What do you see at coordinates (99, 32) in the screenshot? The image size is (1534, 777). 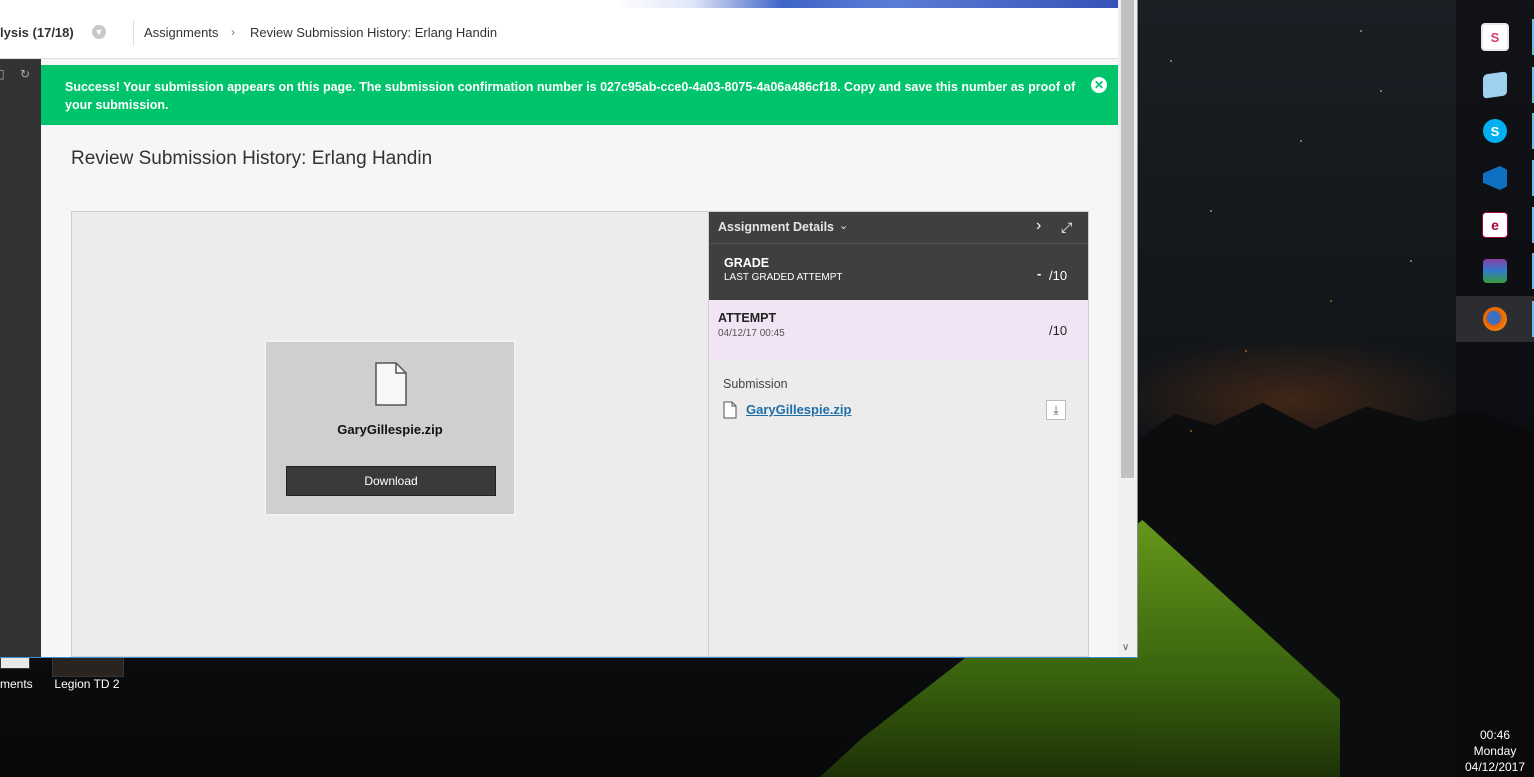 I see `chevron-down-icon: ▼` at bounding box center [99, 32].